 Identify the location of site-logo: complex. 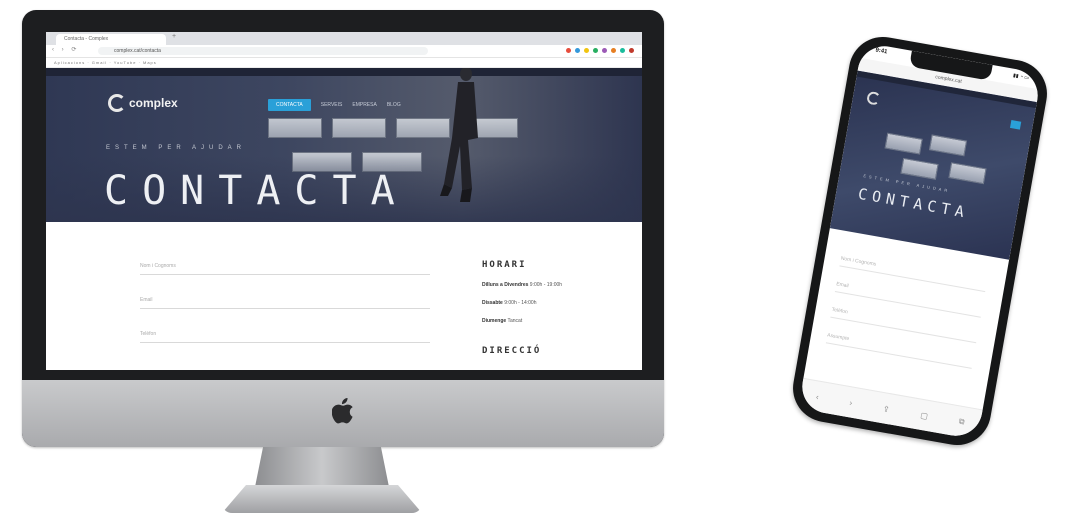
(143, 103).